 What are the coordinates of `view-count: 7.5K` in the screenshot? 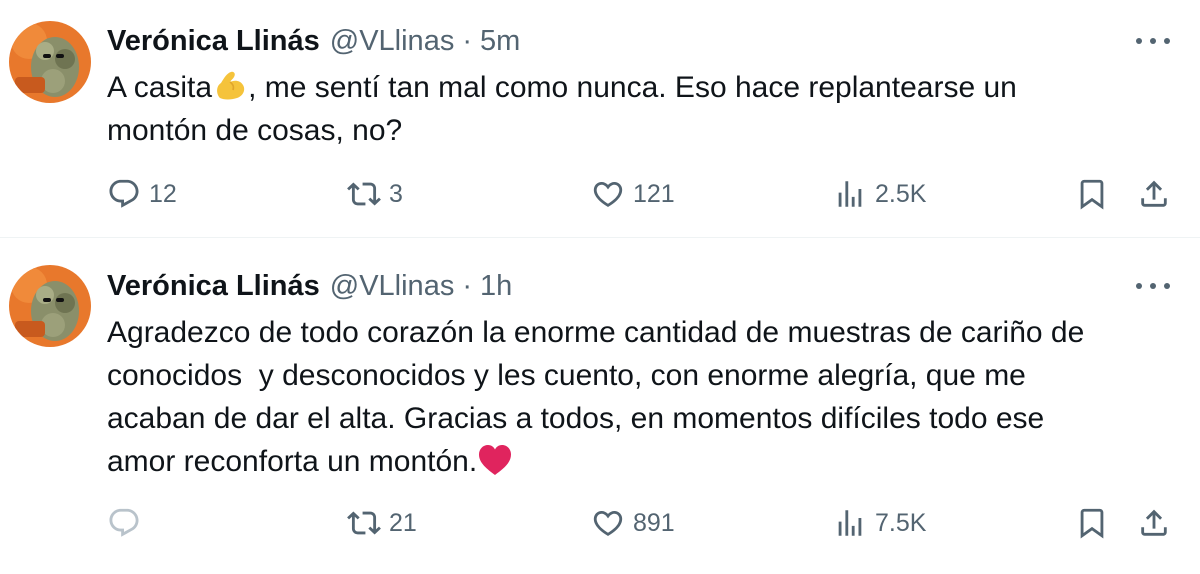 It's located at (901, 522).